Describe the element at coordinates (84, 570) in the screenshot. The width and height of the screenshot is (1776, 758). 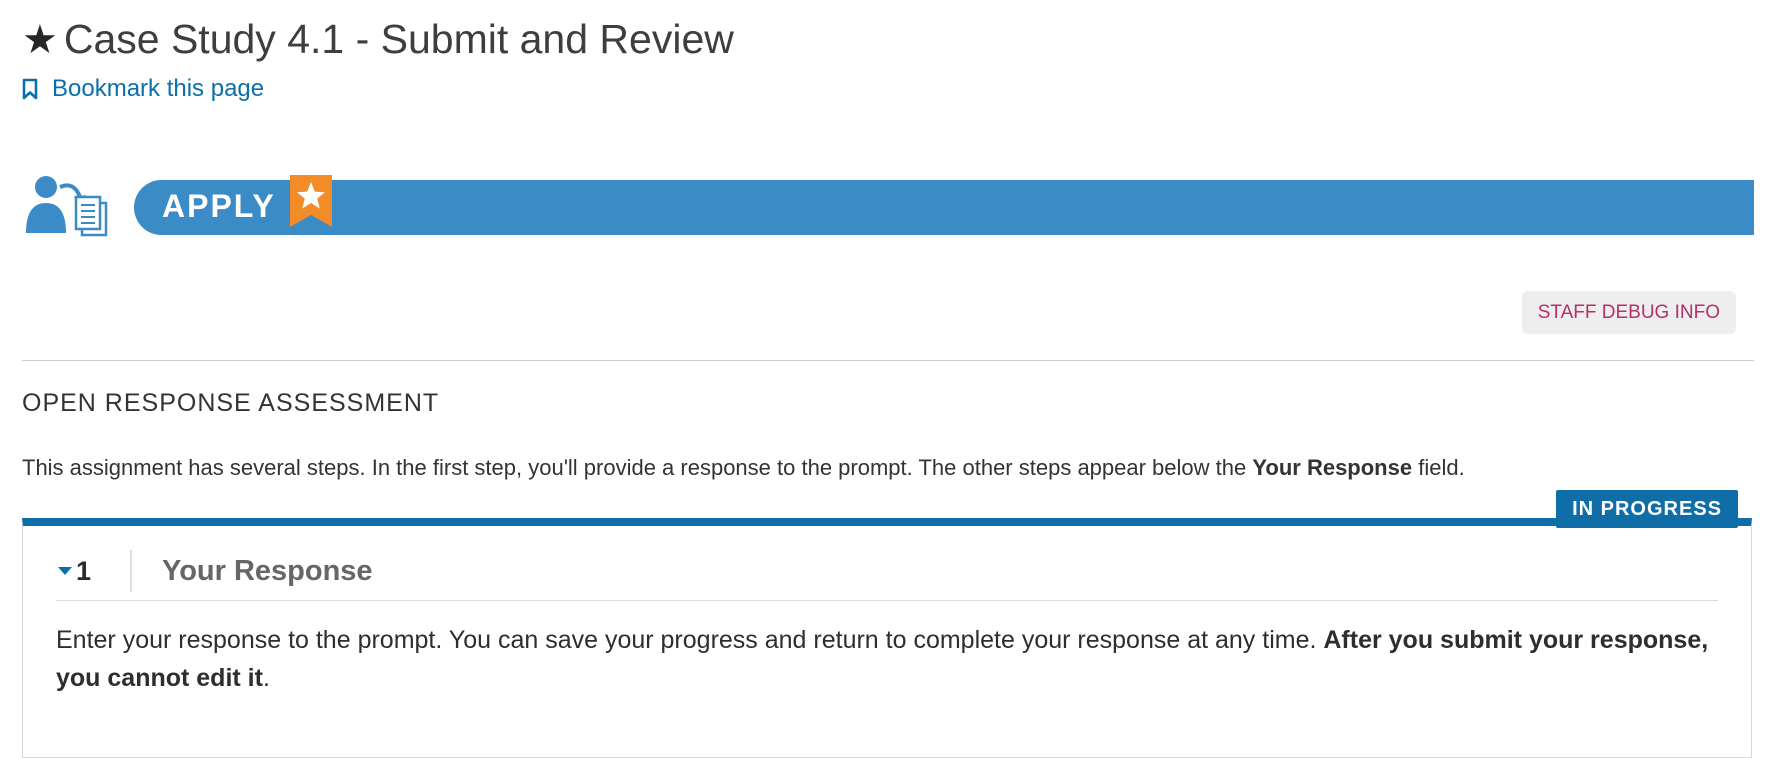
I see `step-number: 1` at that location.